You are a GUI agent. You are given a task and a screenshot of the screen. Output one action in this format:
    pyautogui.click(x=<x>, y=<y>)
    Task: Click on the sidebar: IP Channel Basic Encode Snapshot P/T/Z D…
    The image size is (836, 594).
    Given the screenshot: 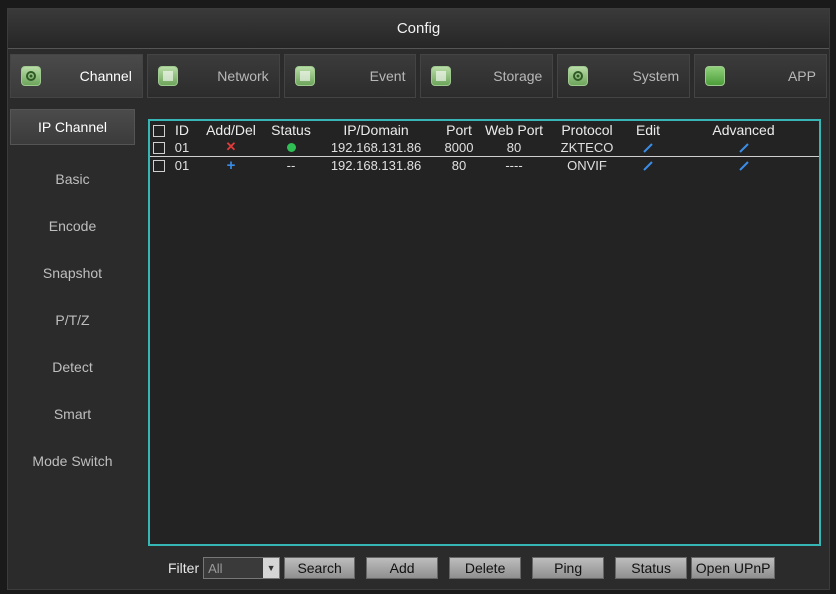 What is the action you would take?
    pyautogui.click(x=72, y=296)
    